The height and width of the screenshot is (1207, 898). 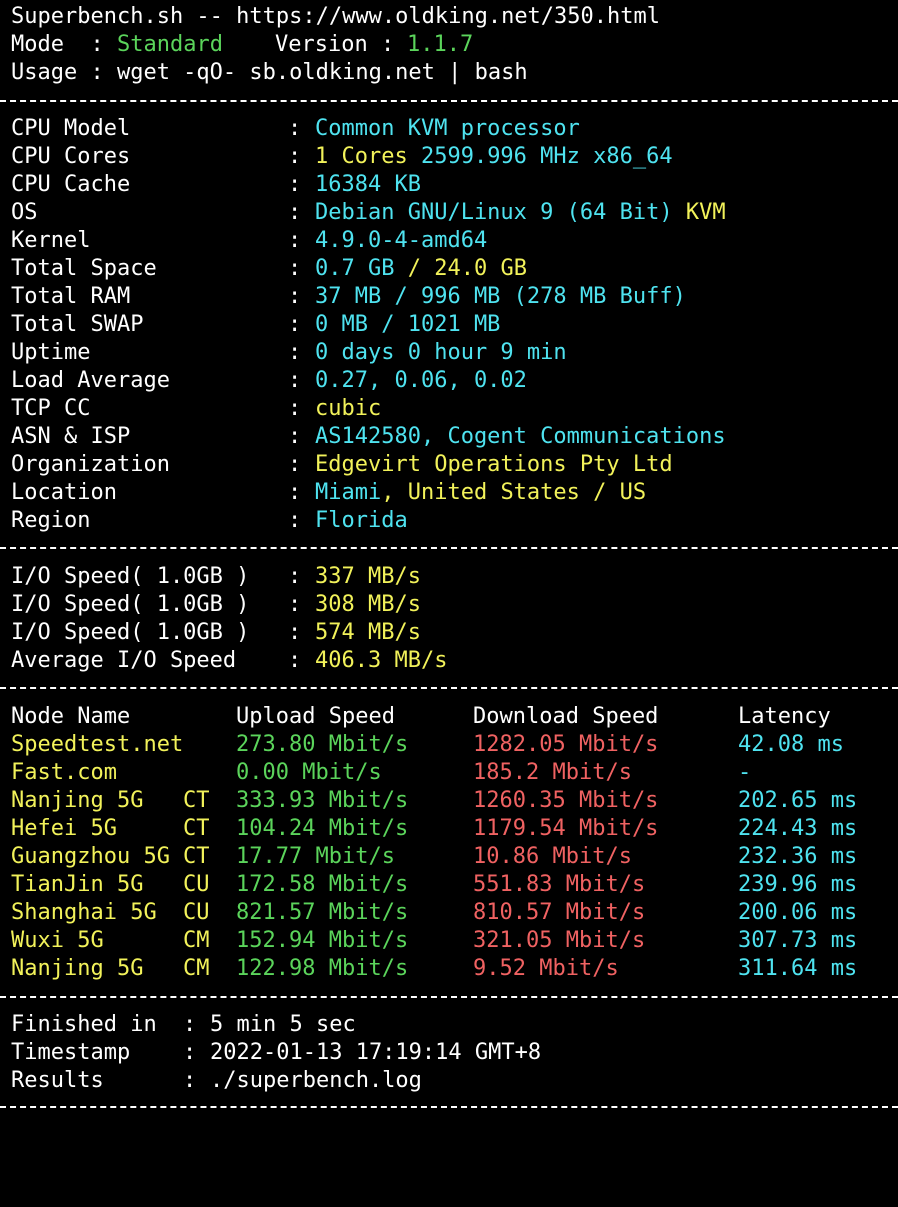 What do you see at coordinates (196, 912) in the screenshot?
I see `node-isp: CU` at bounding box center [196, 912].